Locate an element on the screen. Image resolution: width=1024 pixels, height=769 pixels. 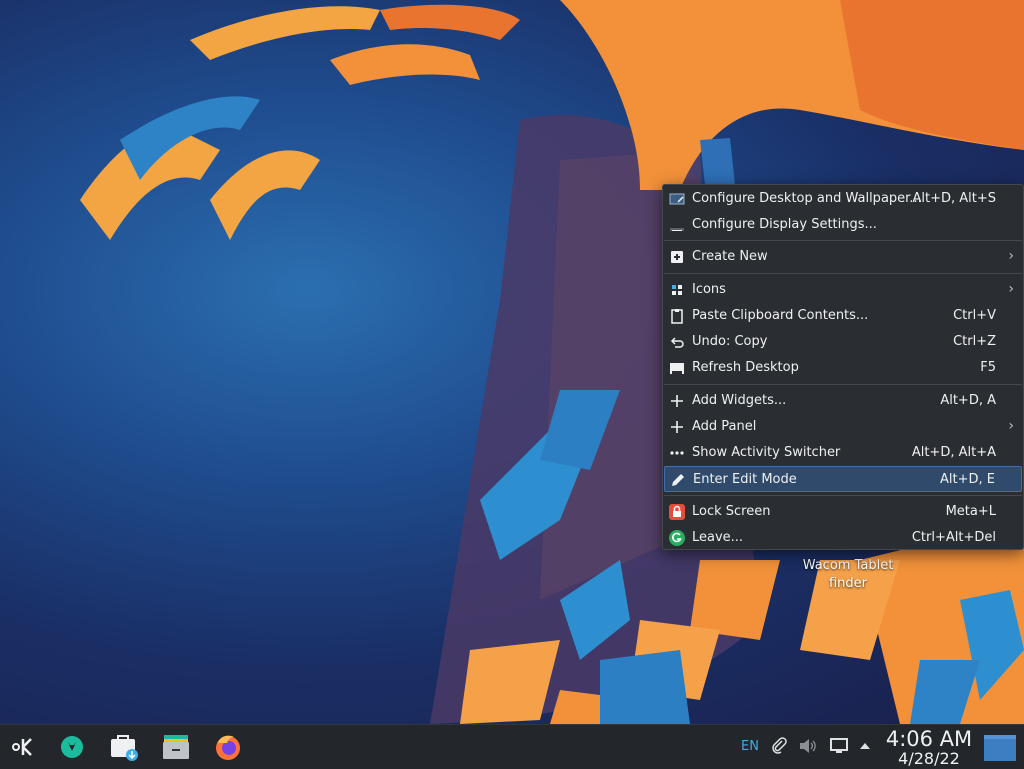
file-manager-icon is located at coordinates (176, 747).